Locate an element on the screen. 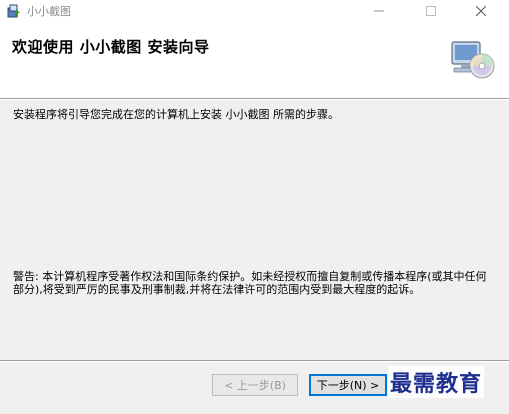 This screenshot has width=509, height=414. close-icon is located at coordinates (481, 11).